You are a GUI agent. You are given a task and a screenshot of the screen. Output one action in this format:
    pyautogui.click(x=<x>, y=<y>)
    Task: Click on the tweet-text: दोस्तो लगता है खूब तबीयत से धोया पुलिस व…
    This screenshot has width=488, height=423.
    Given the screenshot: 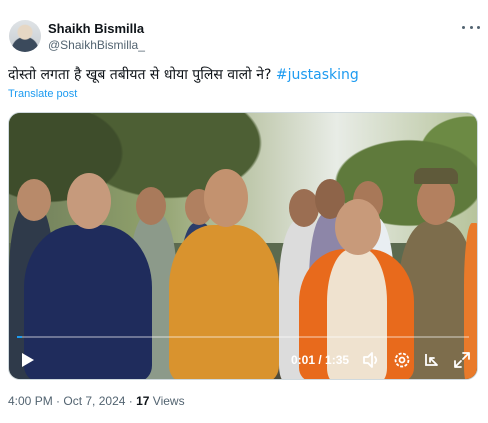 What is the action you would take?
    pyautogui.click(x=183, y=74)
    